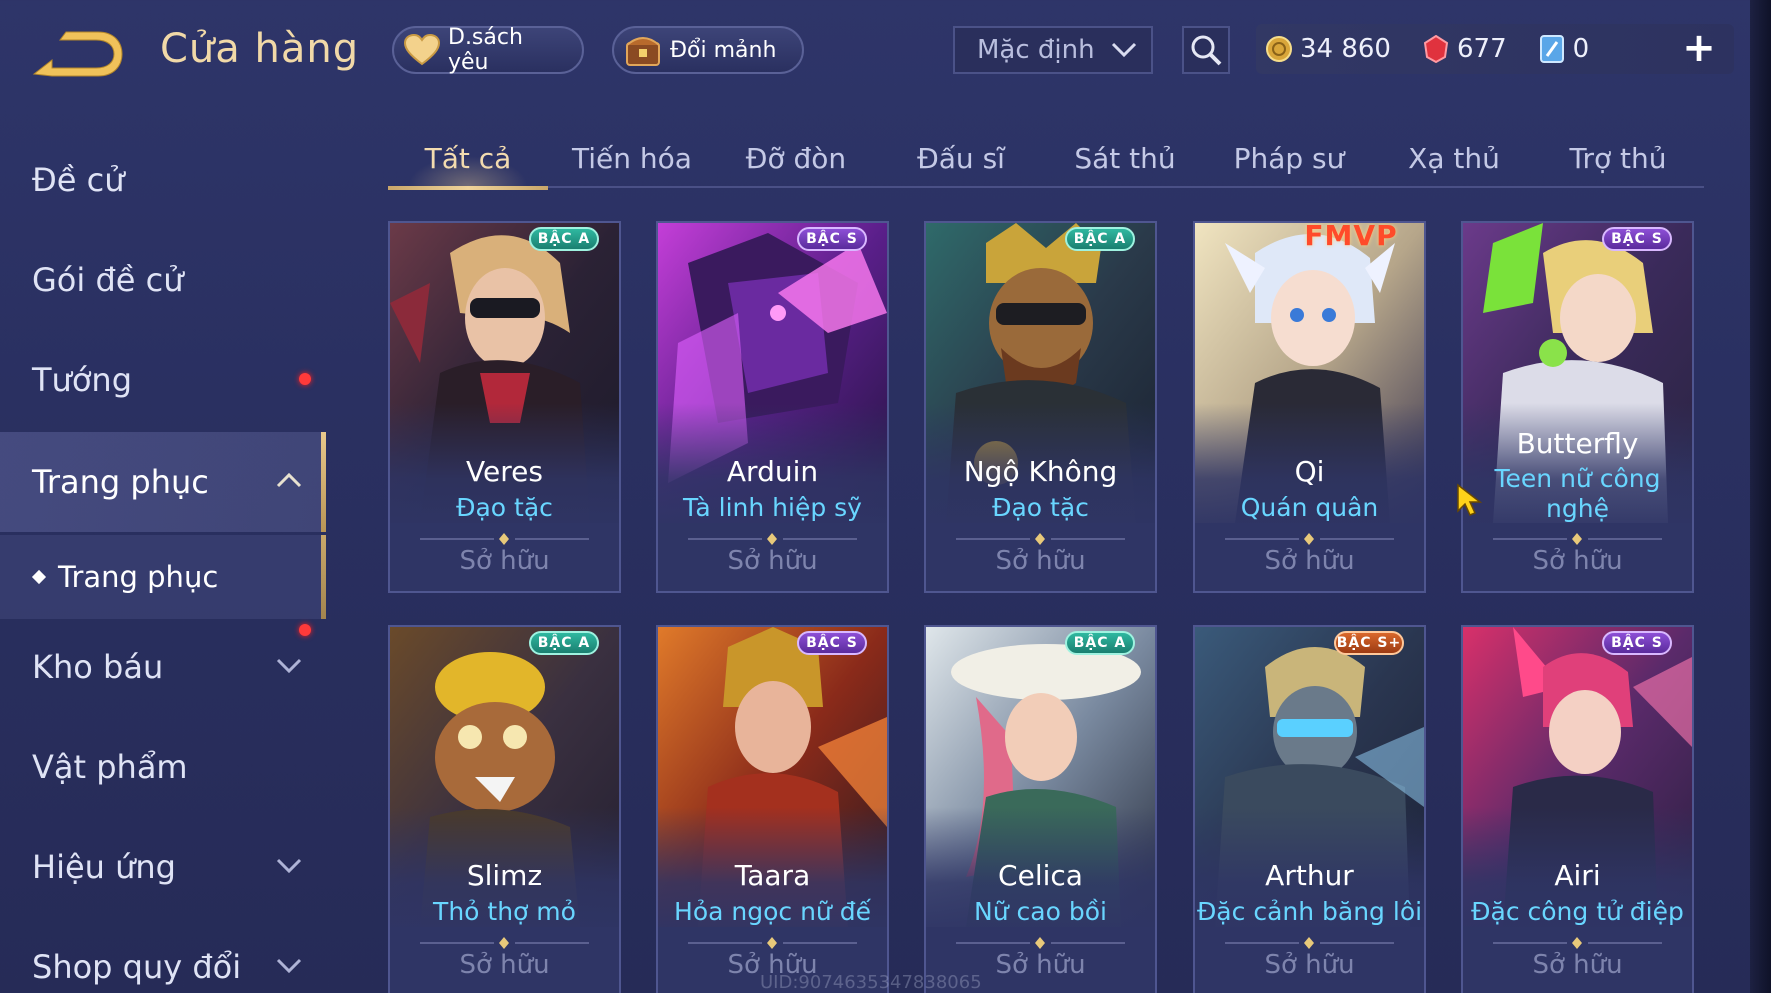 The width and height of the screenshot is (1771, 993). I want to click on sidebar-item-effects: Hiệu ứng, so click(163, 867).